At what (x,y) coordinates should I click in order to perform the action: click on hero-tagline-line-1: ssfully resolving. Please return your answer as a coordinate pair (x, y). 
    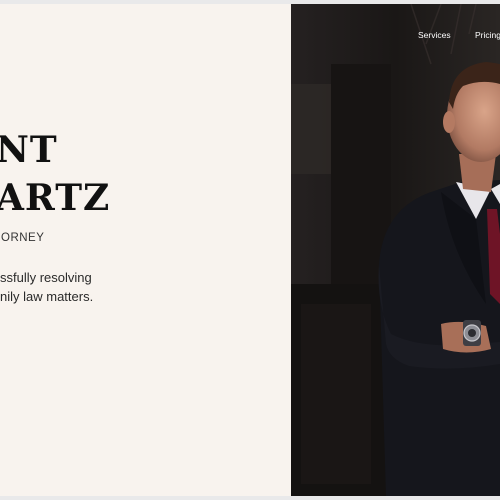
    Looking at the image, I should click on (46, 277).